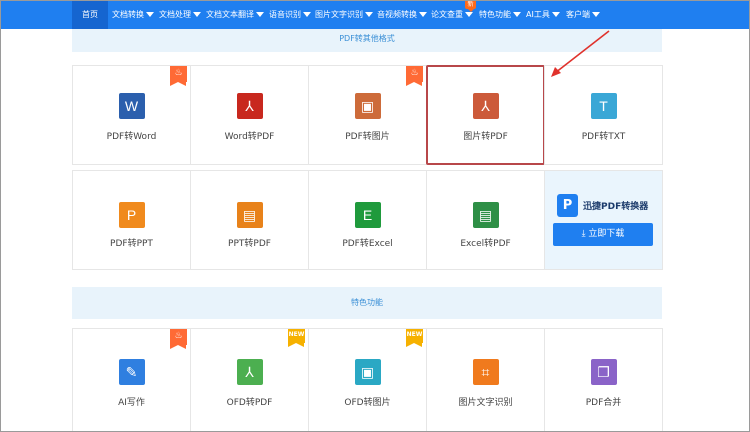  I want to click on tool-card-ofd-to-pdf: NEW ⅄ OFD转PDF, so click(249, 379).